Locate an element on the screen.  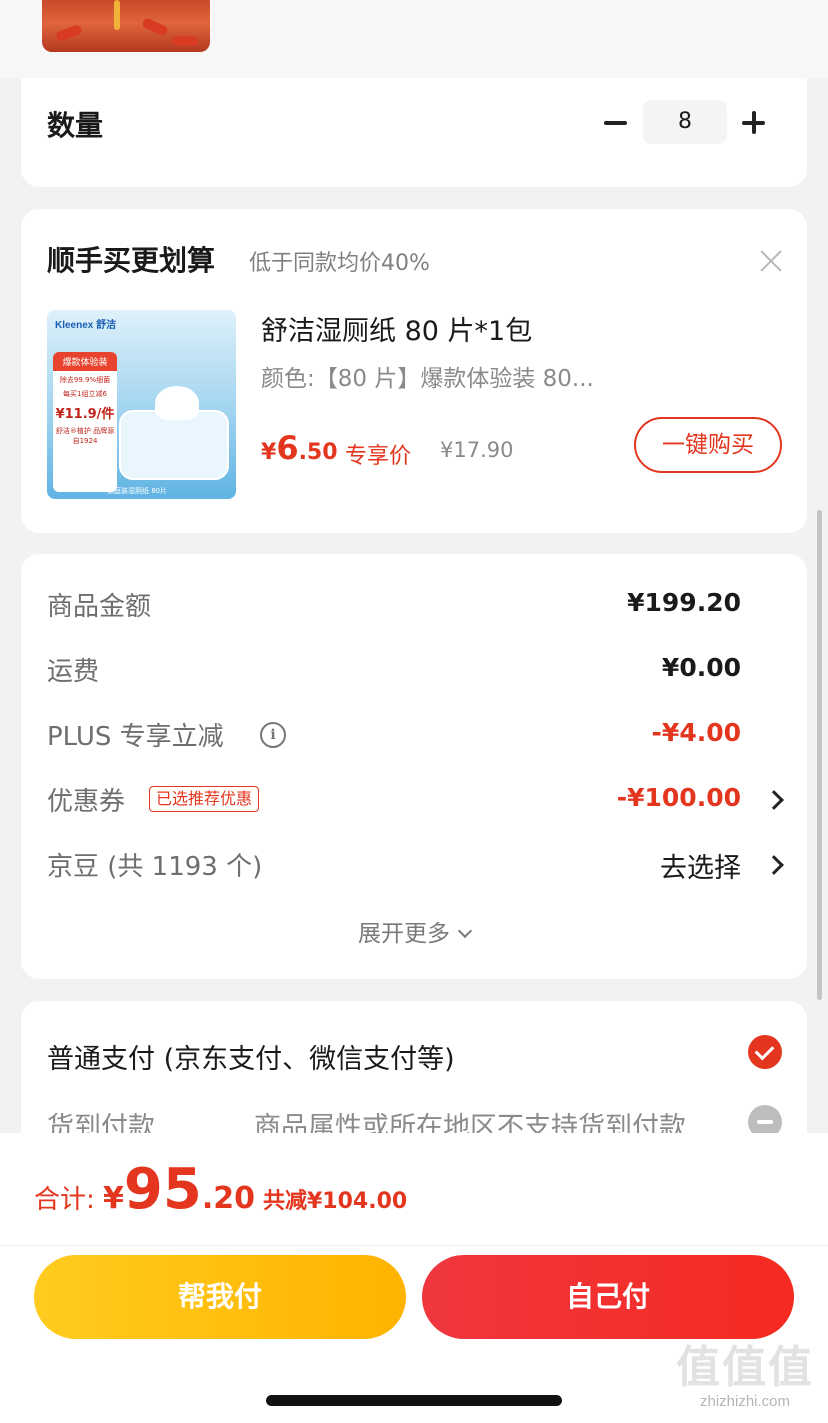
goods-amount-value: ¥199.20 is located at coordinates (684, 602).